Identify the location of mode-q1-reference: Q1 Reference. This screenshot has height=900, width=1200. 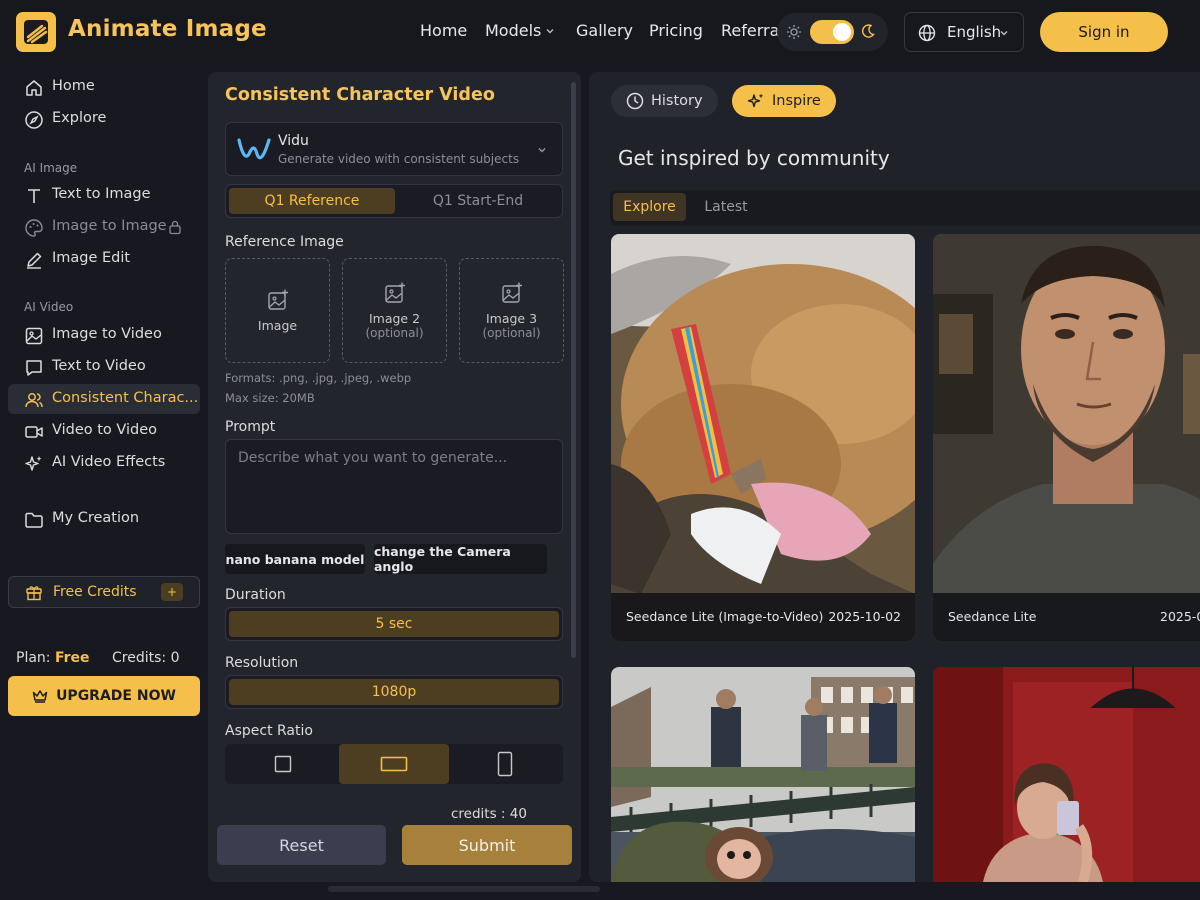
(312, 201).